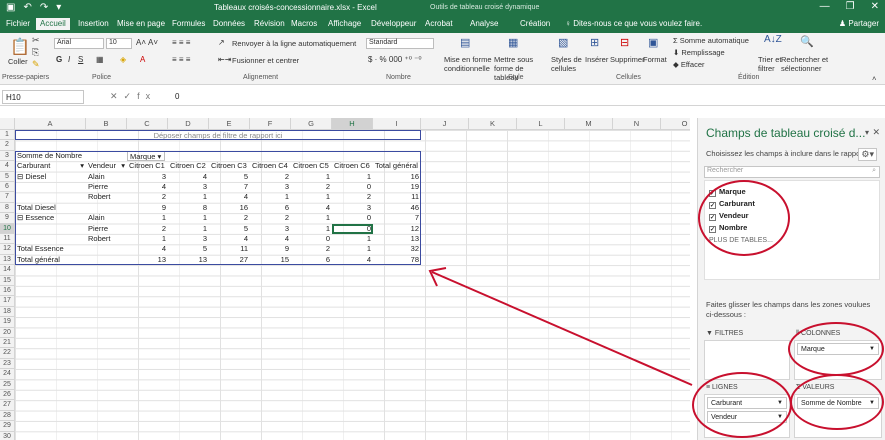  Describe the element at coordinates (655, 59) in the screenshot. I see `format-cells-button: Format` at that location.